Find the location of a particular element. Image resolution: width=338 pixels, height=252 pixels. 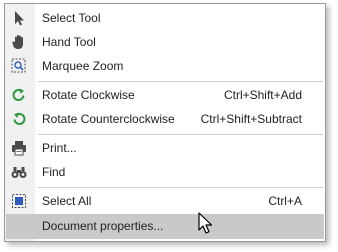

menu-item-label: Rotate Clockwise is located at coordinates (88, 95).